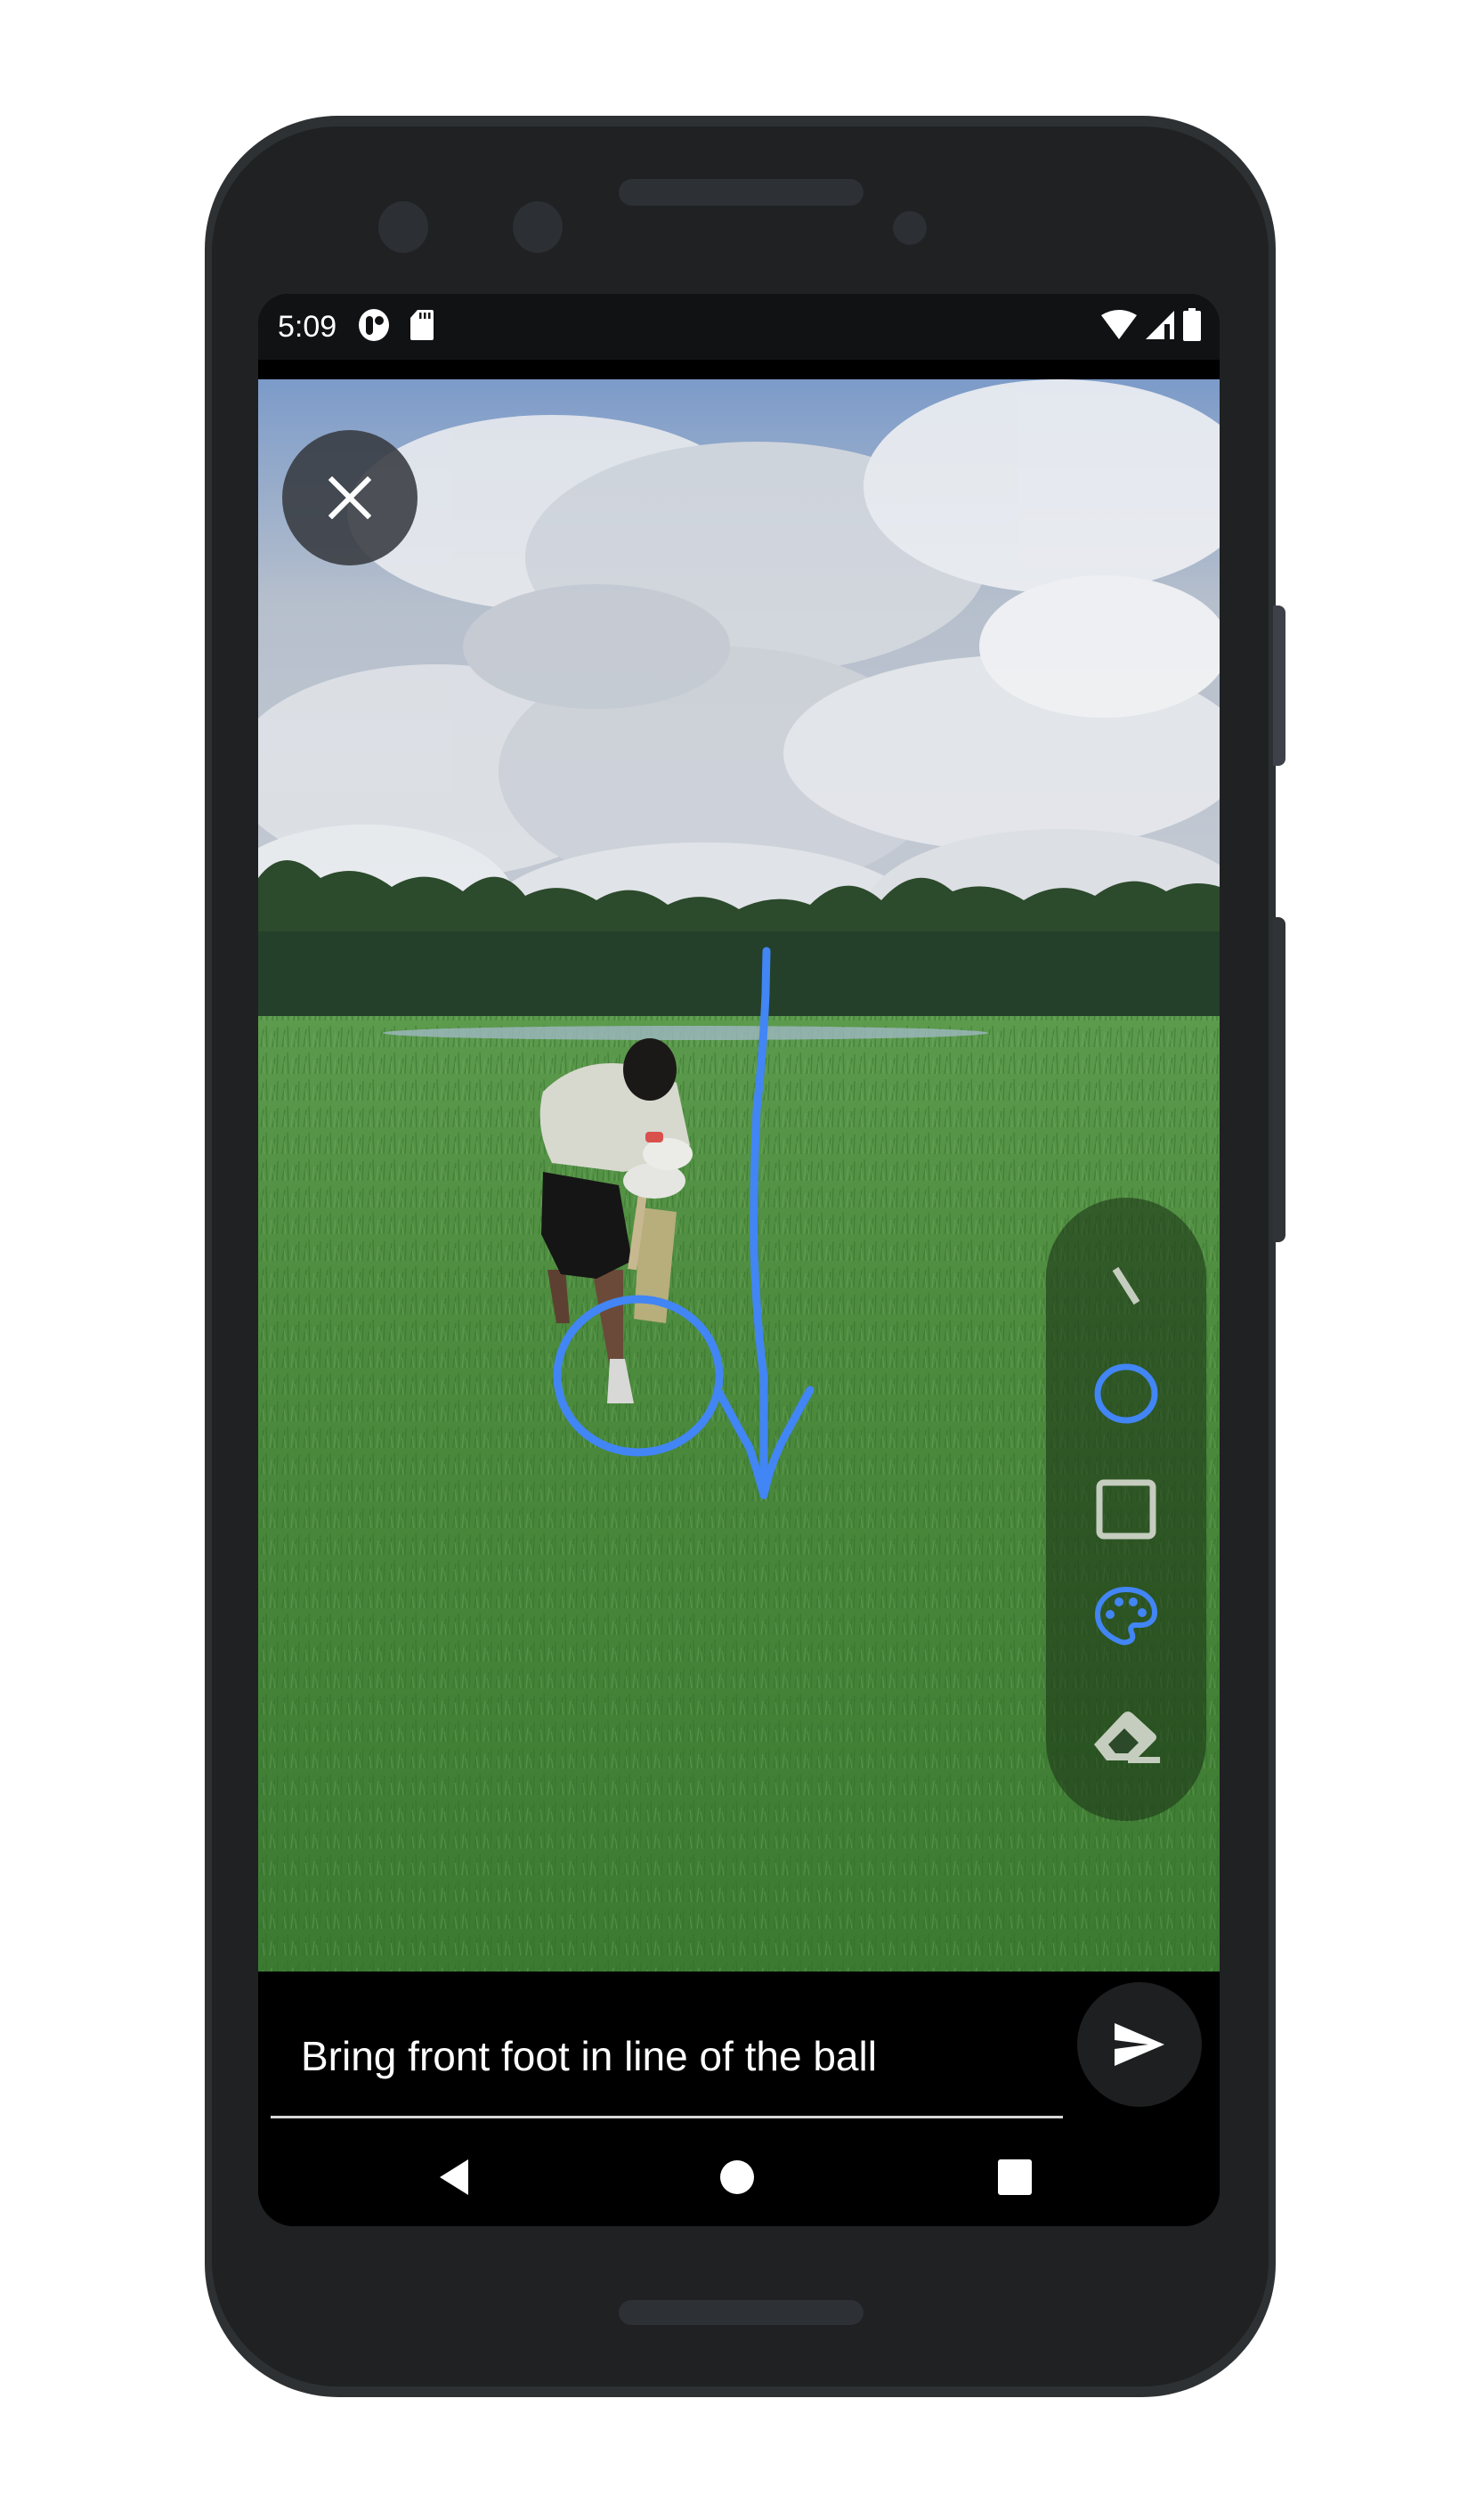 This screenshot has width=1484, height=2504. What do you see at coordinates (685, 1033) in the screenshot?
I see `pitch-cover` at bounding box center [685, 1033].